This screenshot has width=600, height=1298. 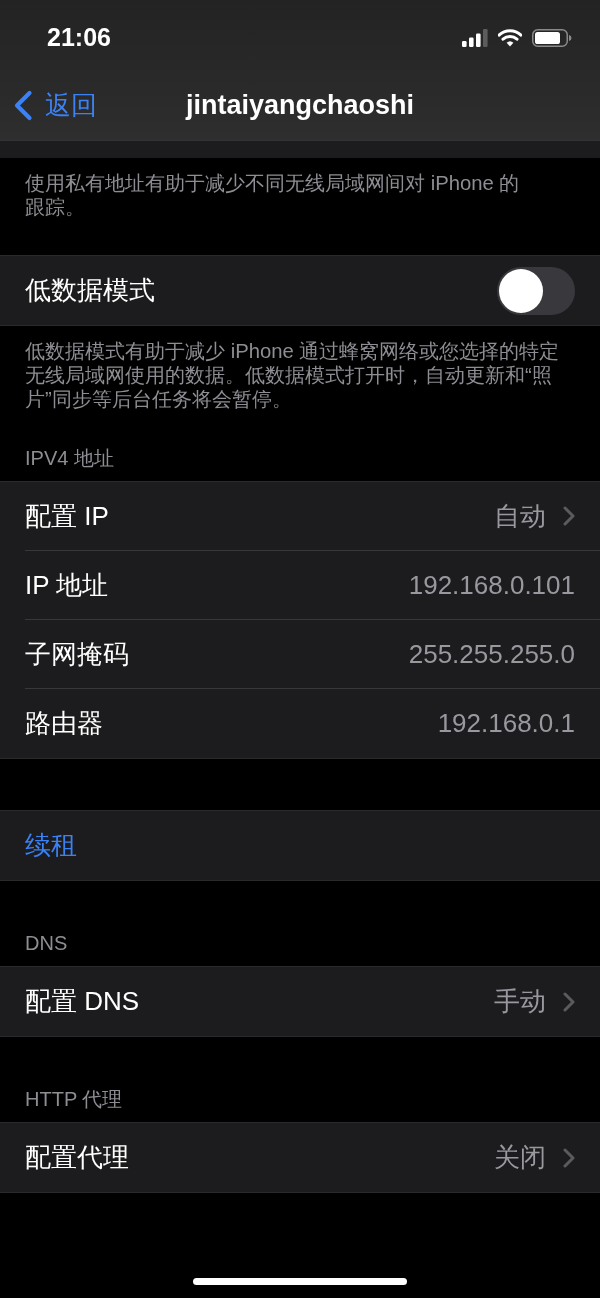 What do you see at coordinates (491, 585) in the screenshot?
I see `row-value: 192.168.0.101` at bounding box center [491, 585].